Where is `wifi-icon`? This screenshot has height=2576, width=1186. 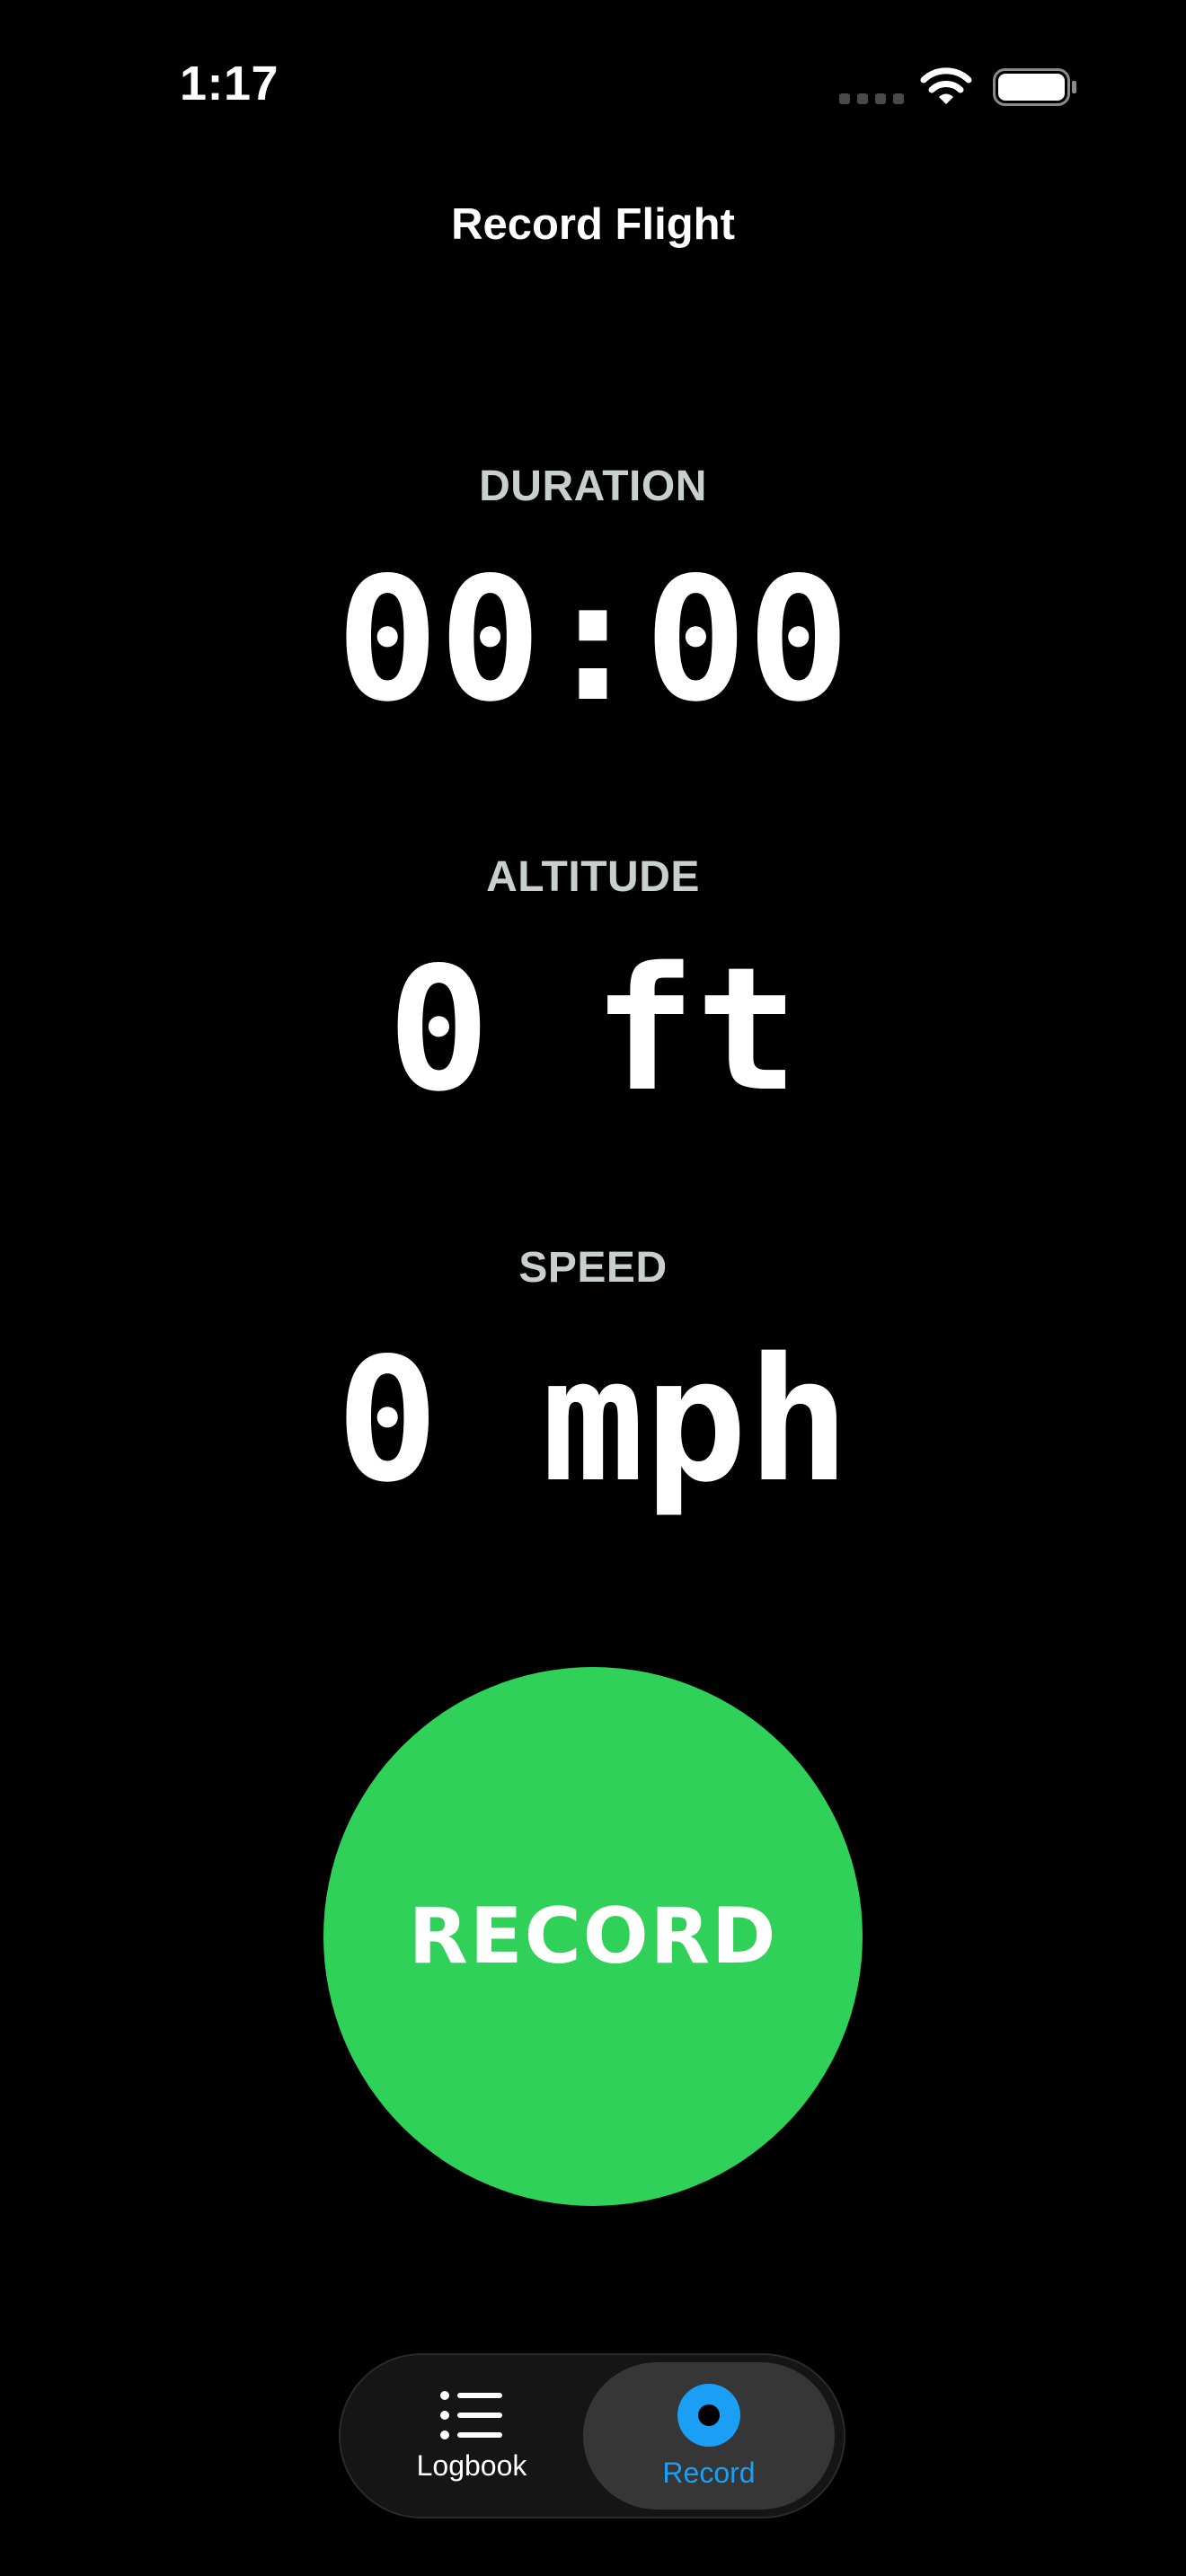 wifi-icon is located at coordinates (946, 85).